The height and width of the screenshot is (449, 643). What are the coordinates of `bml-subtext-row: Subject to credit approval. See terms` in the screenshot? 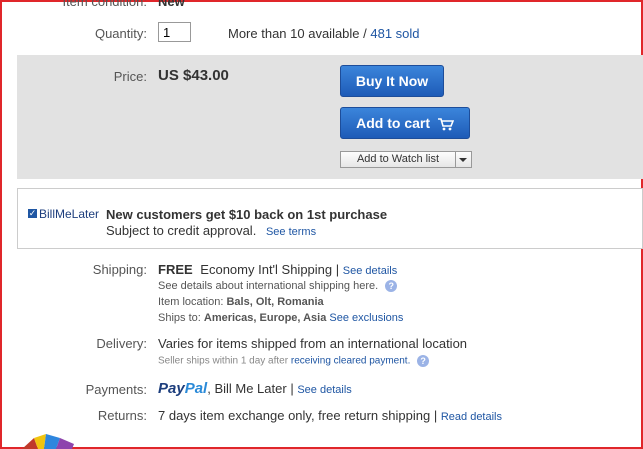 It's located at (211, 230).